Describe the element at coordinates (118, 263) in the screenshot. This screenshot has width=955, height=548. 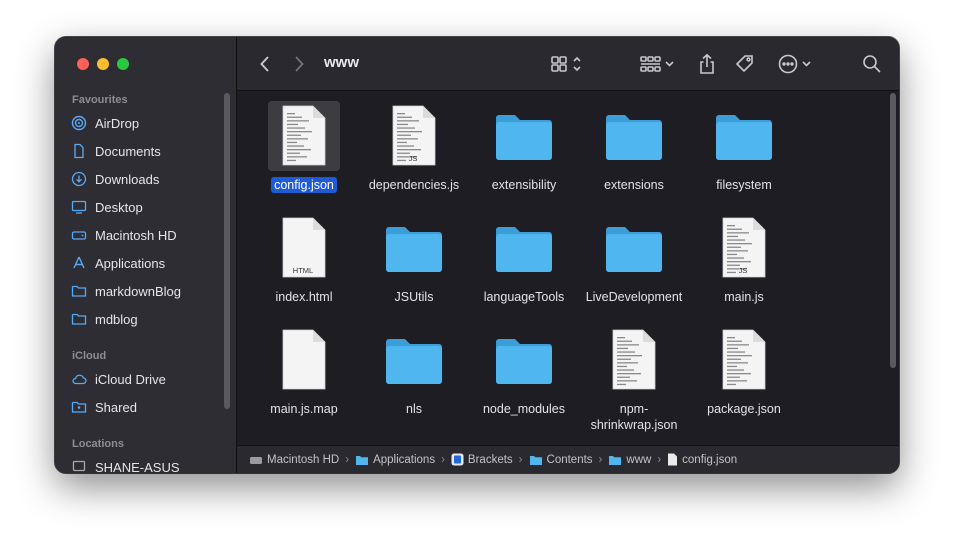
I see `sidebar-item-applications: Applications` at that location.